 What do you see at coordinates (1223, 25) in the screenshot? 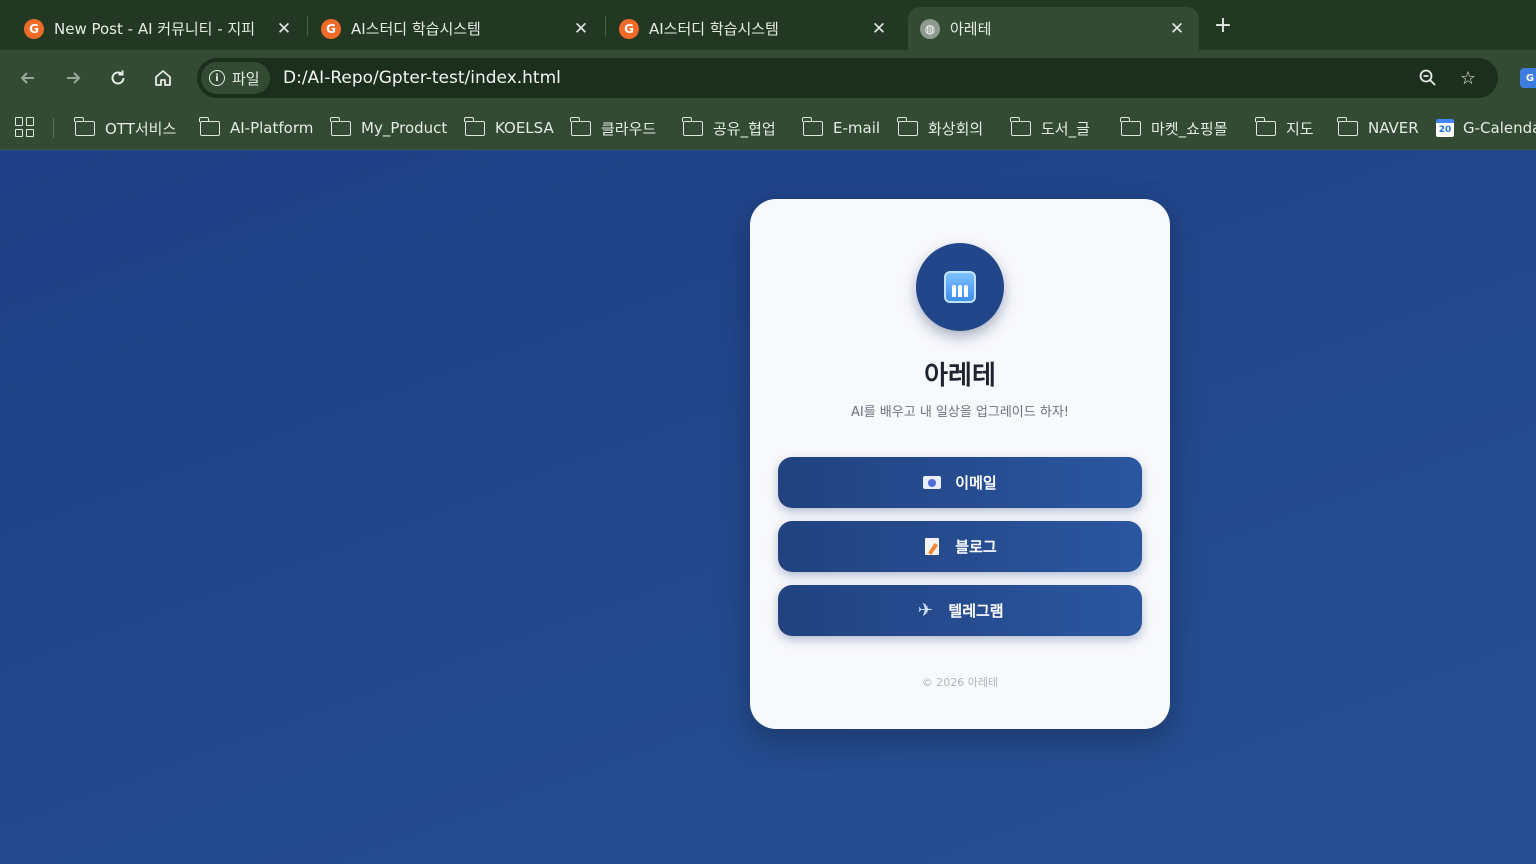
I see `new-tab-button: +` at bounding box center [1223, 25].